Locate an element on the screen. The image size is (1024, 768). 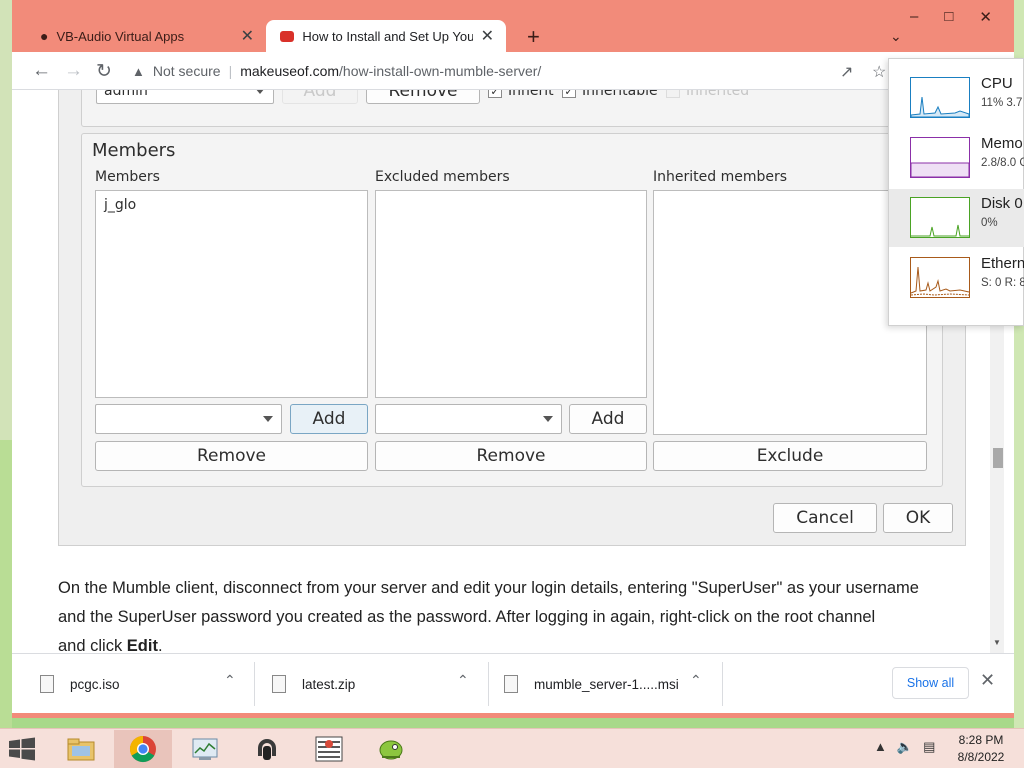
inherit-label: Inherit is located at coordinates (531, 94).